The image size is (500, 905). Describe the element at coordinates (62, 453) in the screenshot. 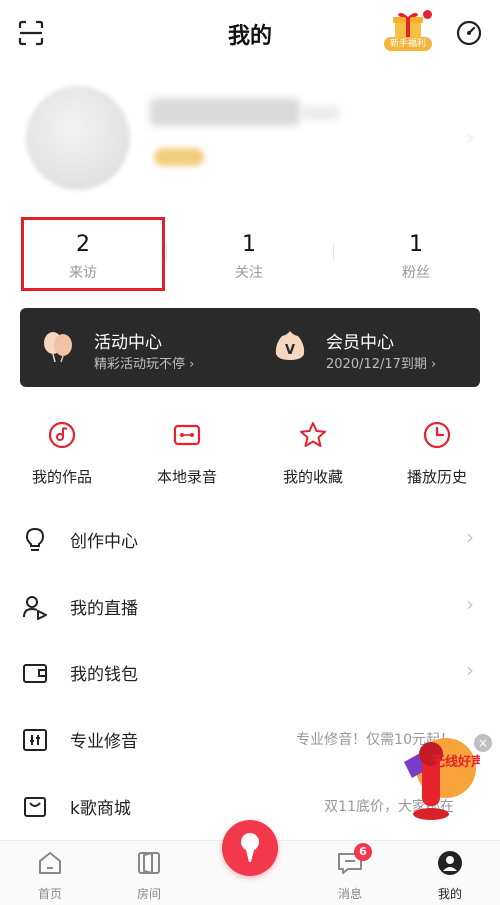

I see `quick-my-works: 我的作品` at that location.